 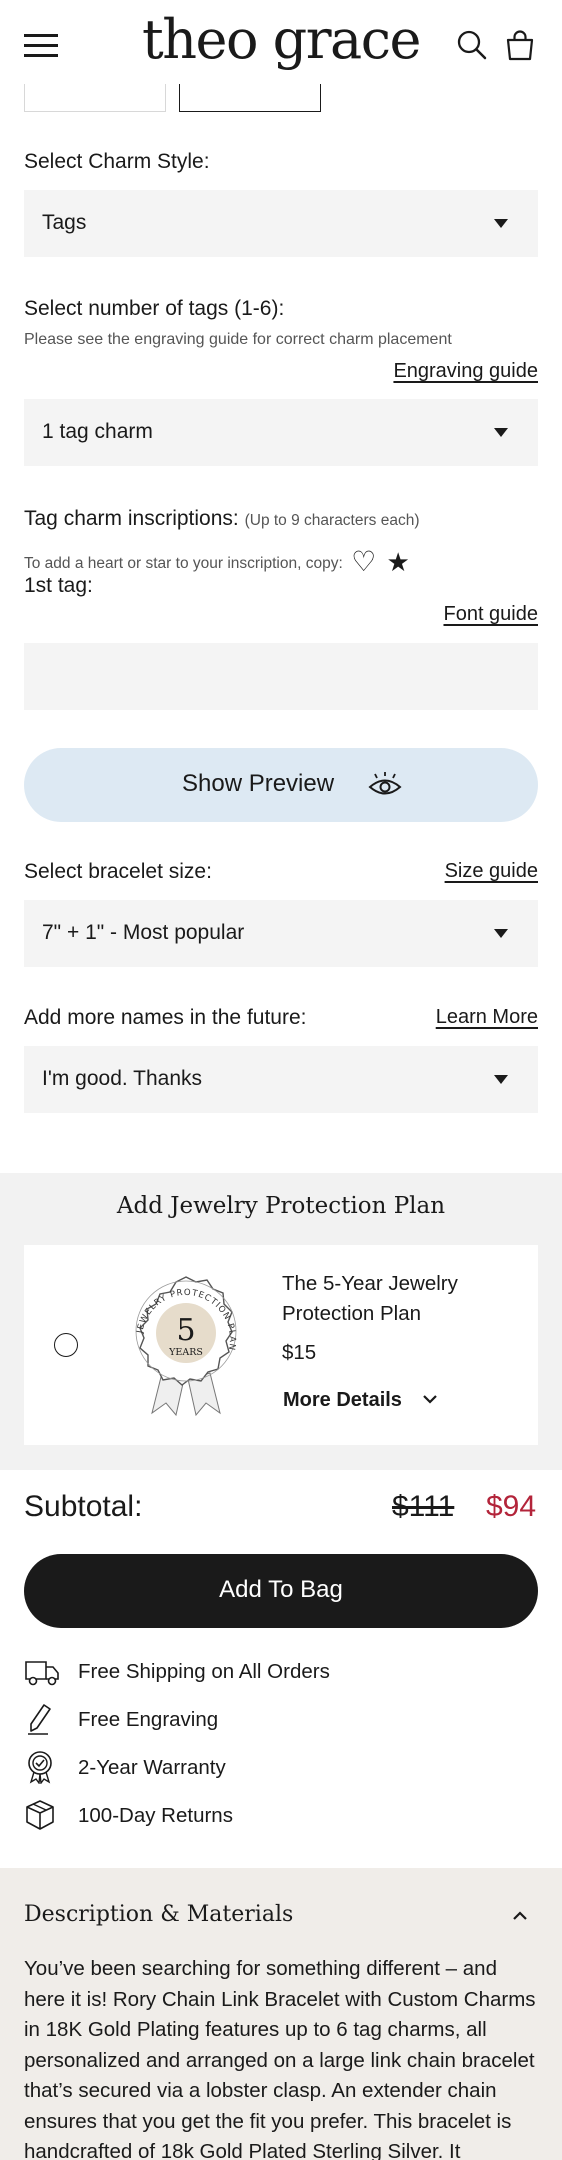 I want to click on add-to-bag-label: Add To Bag, so click(x=281, y=1589).